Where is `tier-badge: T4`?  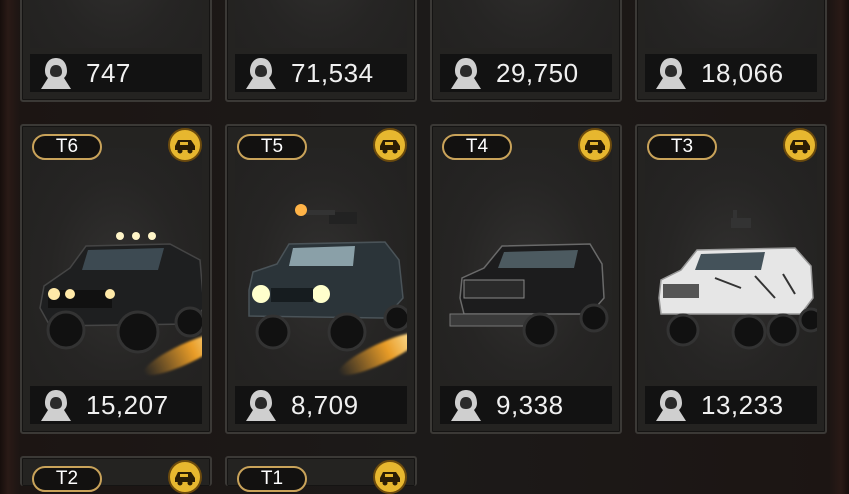
tier-badge: T4 is located at coordinates (477, 147).